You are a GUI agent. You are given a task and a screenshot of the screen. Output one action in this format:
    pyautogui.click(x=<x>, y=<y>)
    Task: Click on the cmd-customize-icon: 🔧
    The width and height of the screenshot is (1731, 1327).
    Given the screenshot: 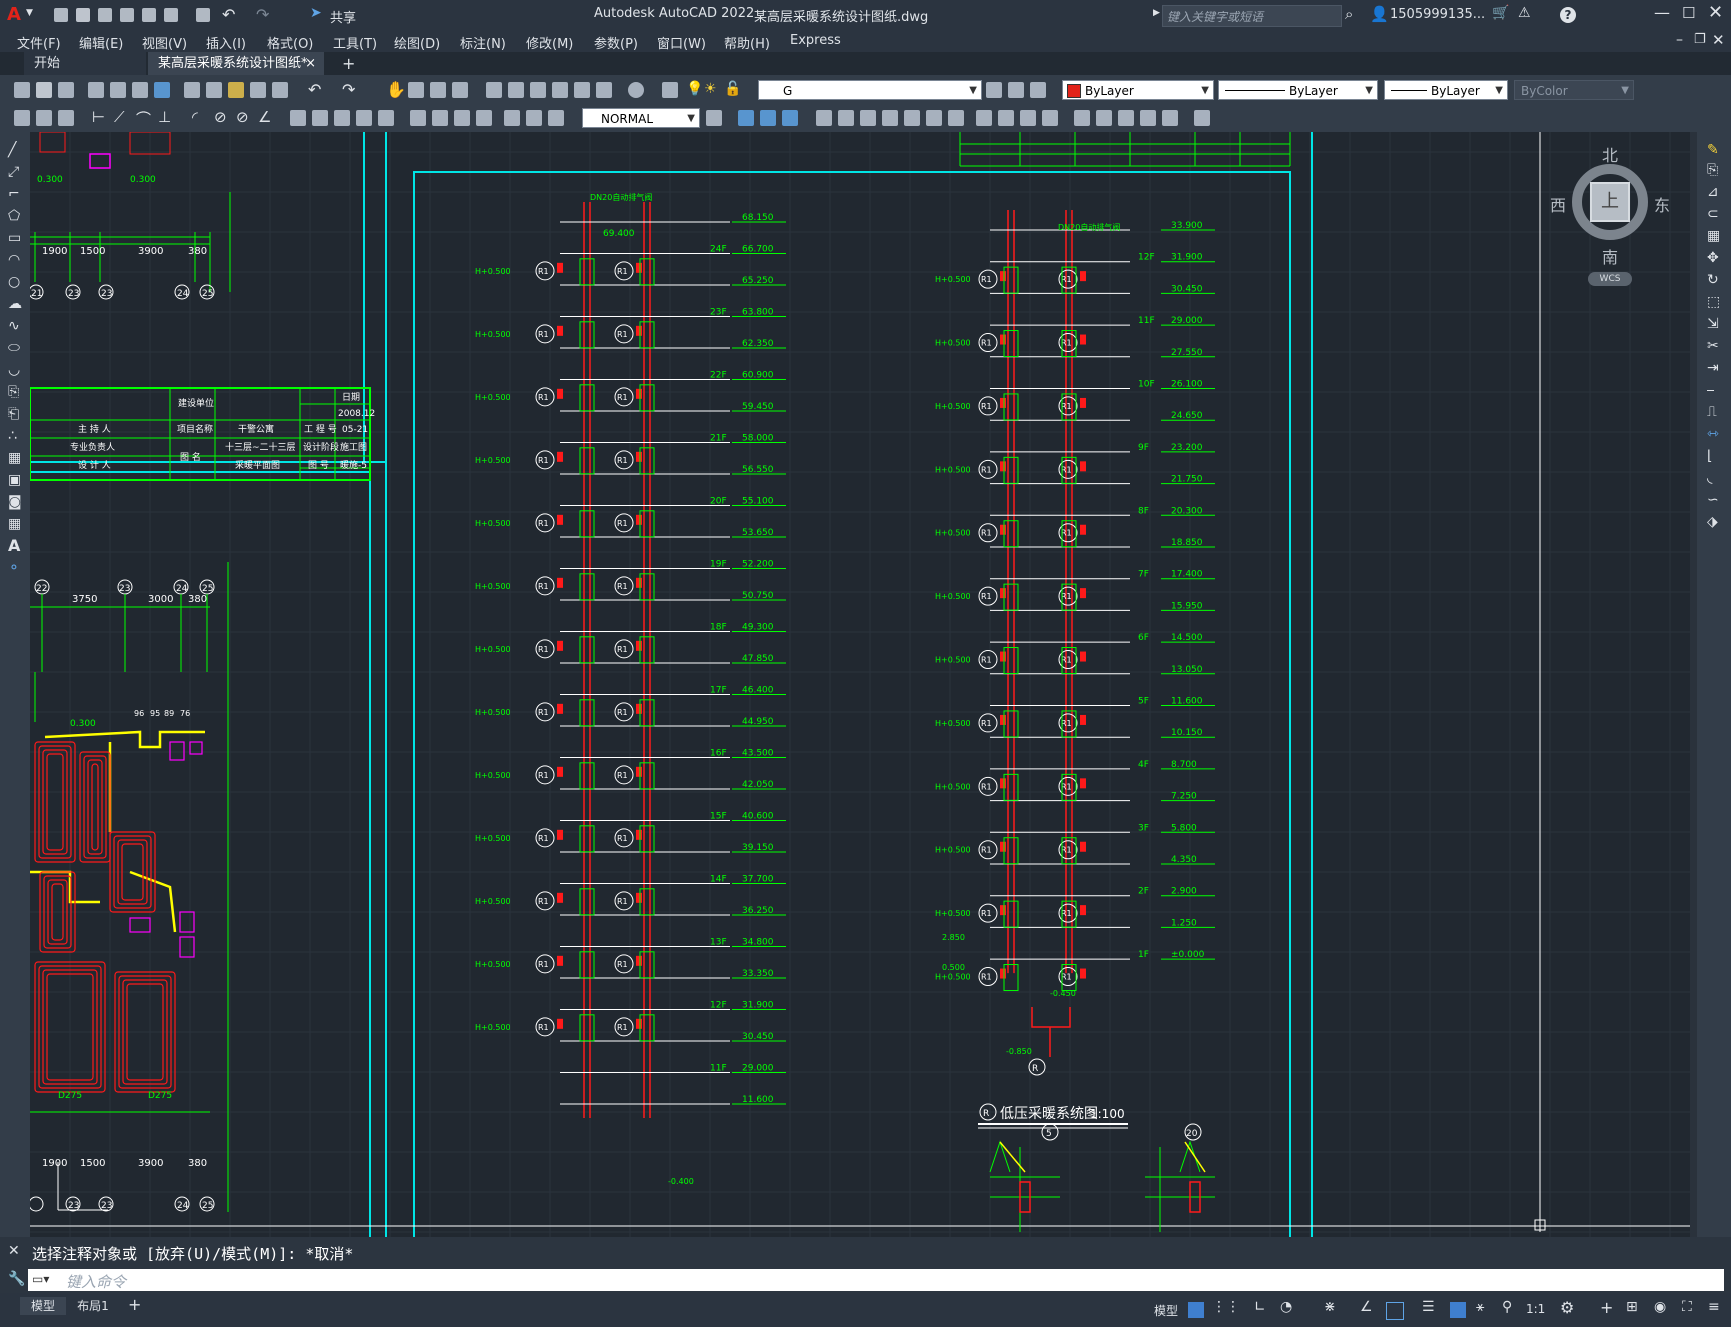 What is the action you would take?
    pyautogui.click(x=16, y=1279)
    